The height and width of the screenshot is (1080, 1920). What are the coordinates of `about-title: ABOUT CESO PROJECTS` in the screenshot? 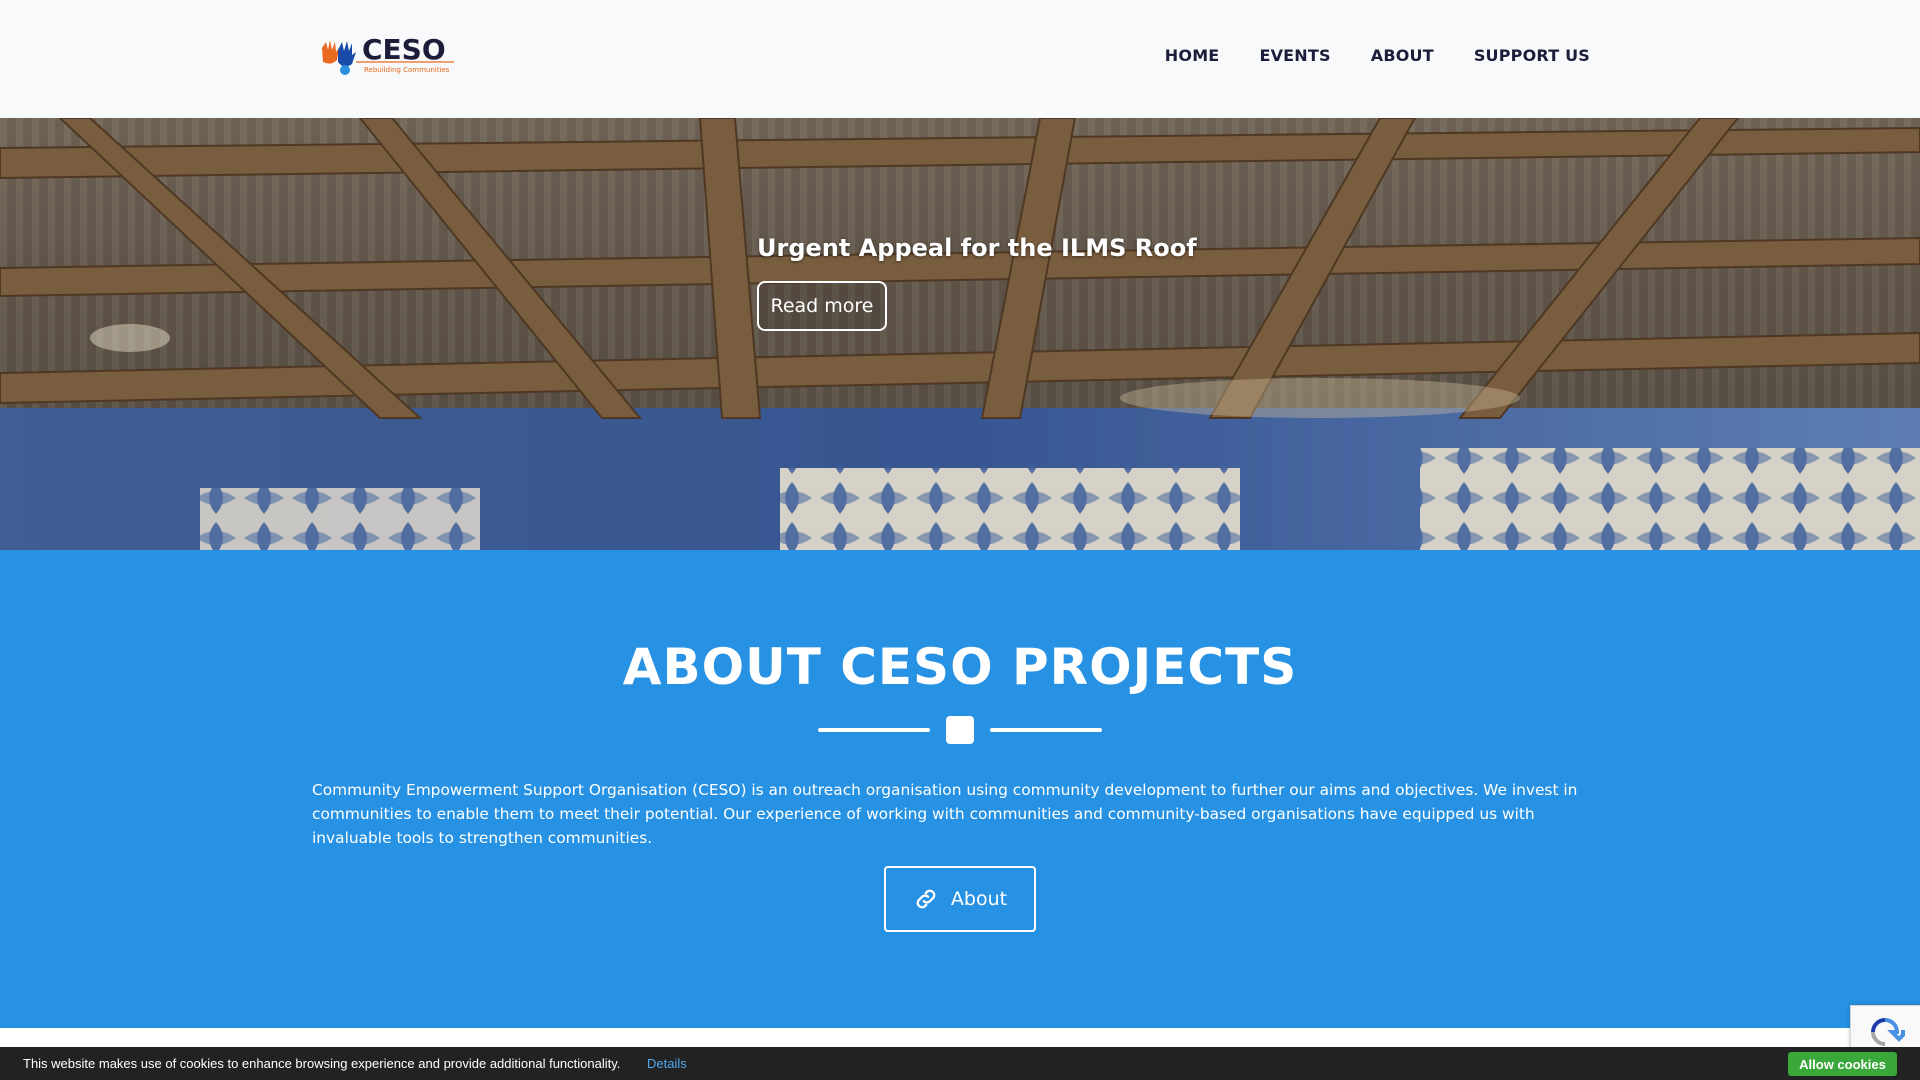 It's located at (960, 667).